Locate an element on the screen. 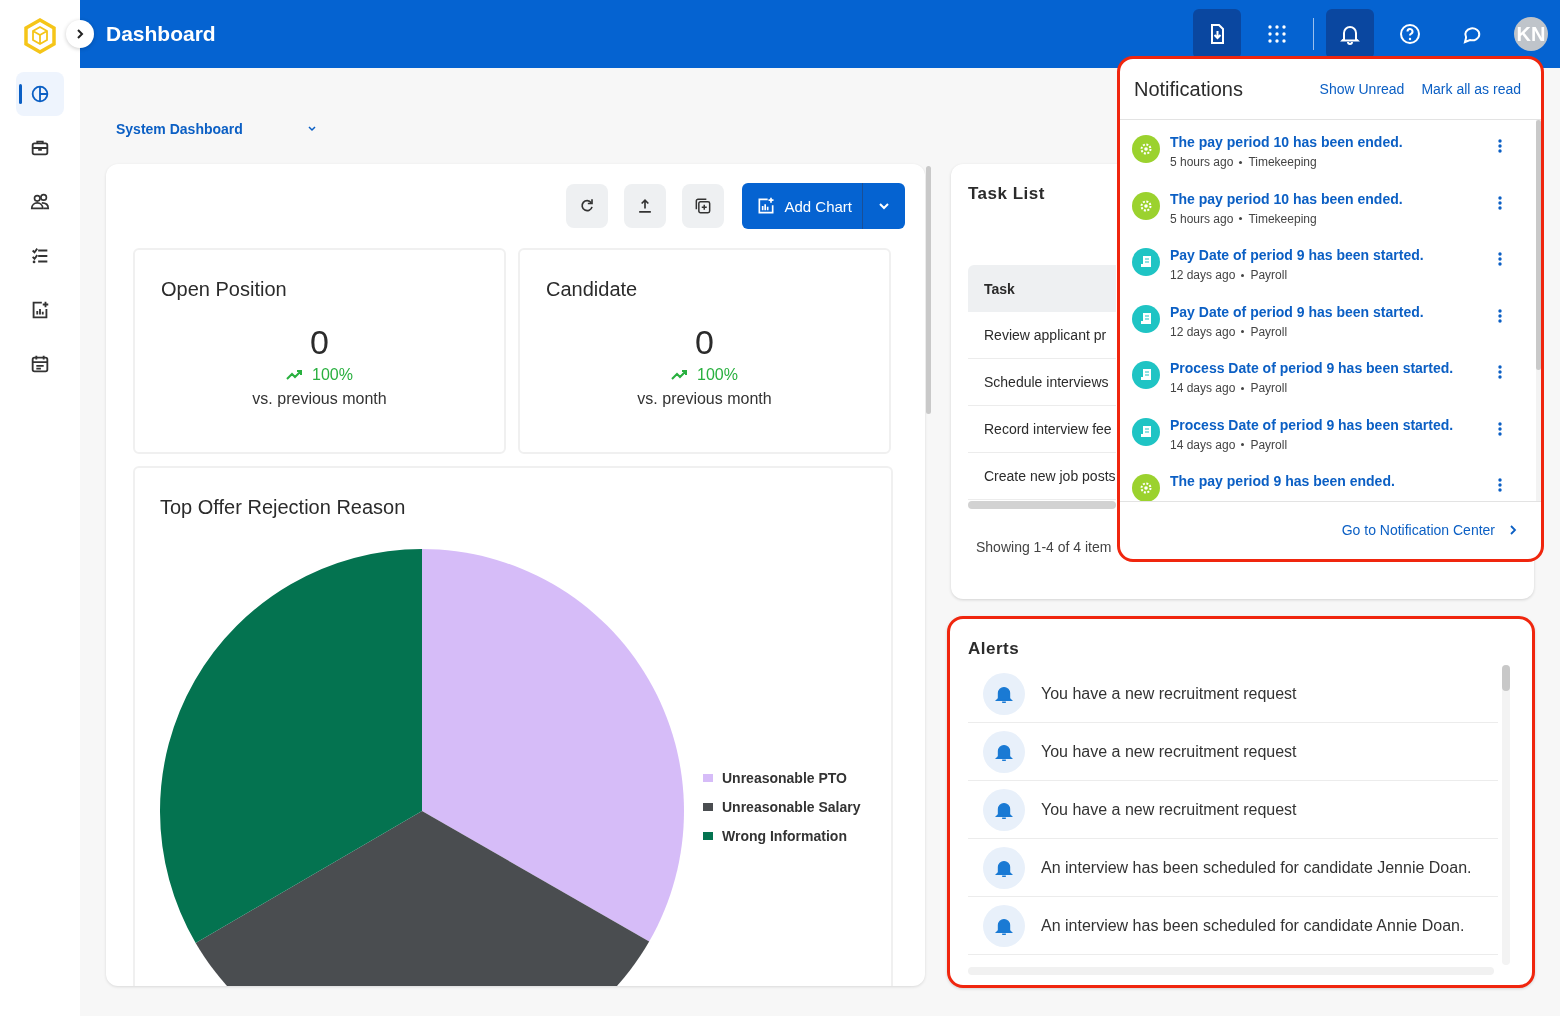 This screenshot has height=1016, width=1560. stat-title: Candidate is located at coordinates (592, 289).